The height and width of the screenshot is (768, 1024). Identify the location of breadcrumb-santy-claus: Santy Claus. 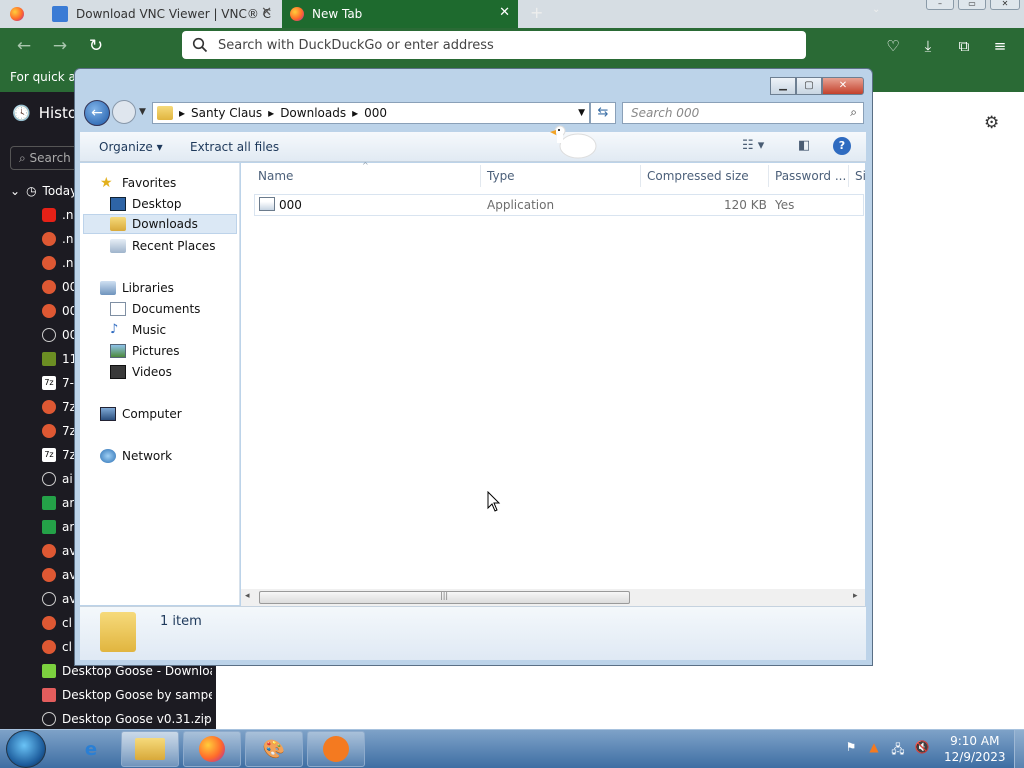
(226, 113).